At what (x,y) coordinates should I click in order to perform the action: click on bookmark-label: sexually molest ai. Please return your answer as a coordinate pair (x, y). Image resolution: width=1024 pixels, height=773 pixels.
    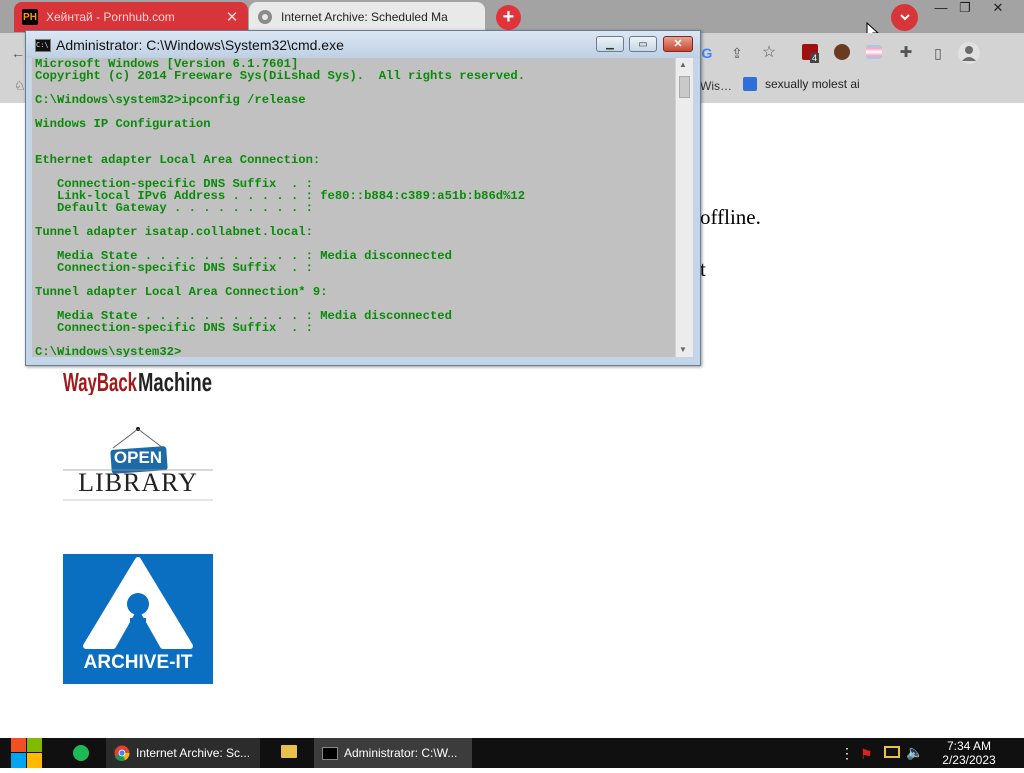
    Looking at the image, I should click on (812, 84).